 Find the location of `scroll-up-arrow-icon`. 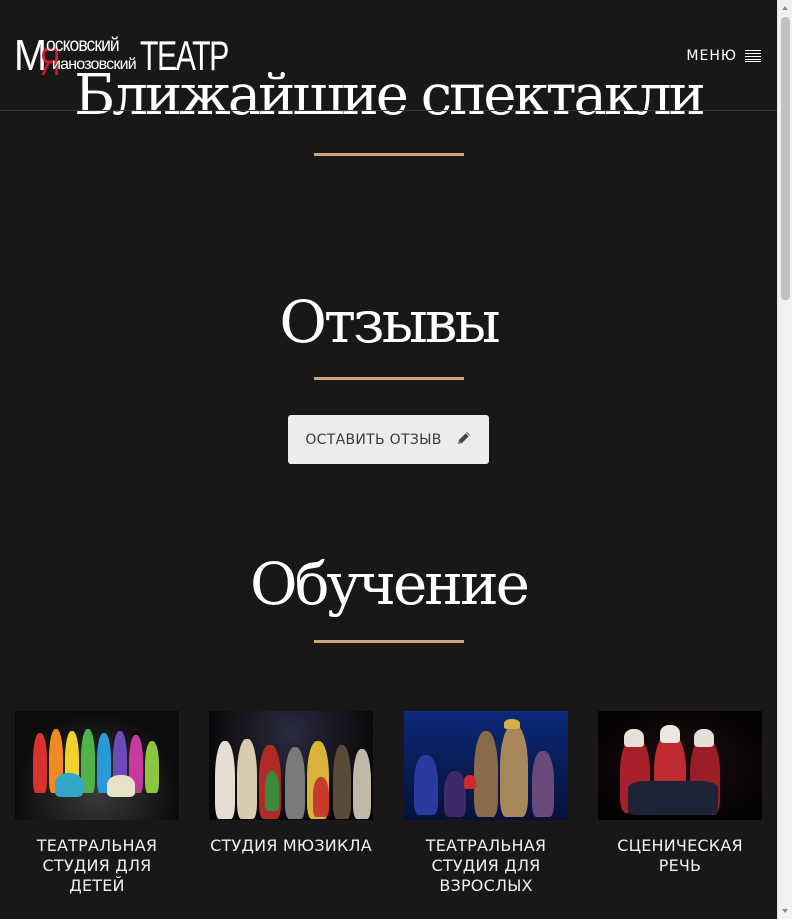

scroll-up-arrow-icon is located at coordinates (785, 8).